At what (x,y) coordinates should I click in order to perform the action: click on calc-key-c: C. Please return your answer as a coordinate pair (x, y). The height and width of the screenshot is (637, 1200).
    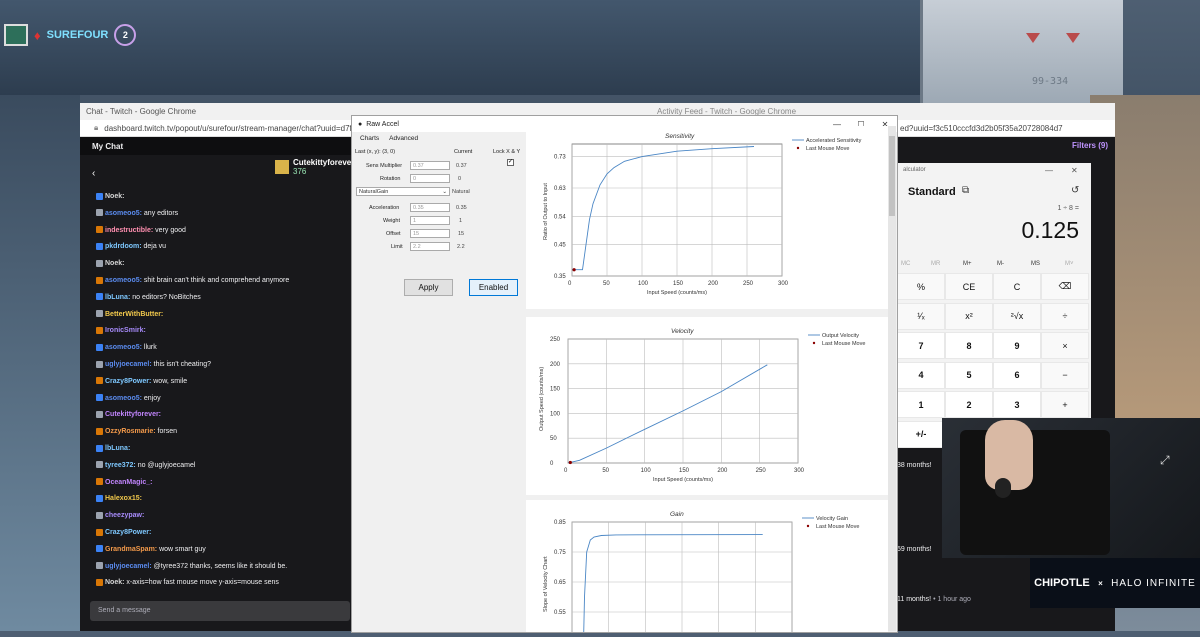
    Looking at the image, I should click on (1017, 286).